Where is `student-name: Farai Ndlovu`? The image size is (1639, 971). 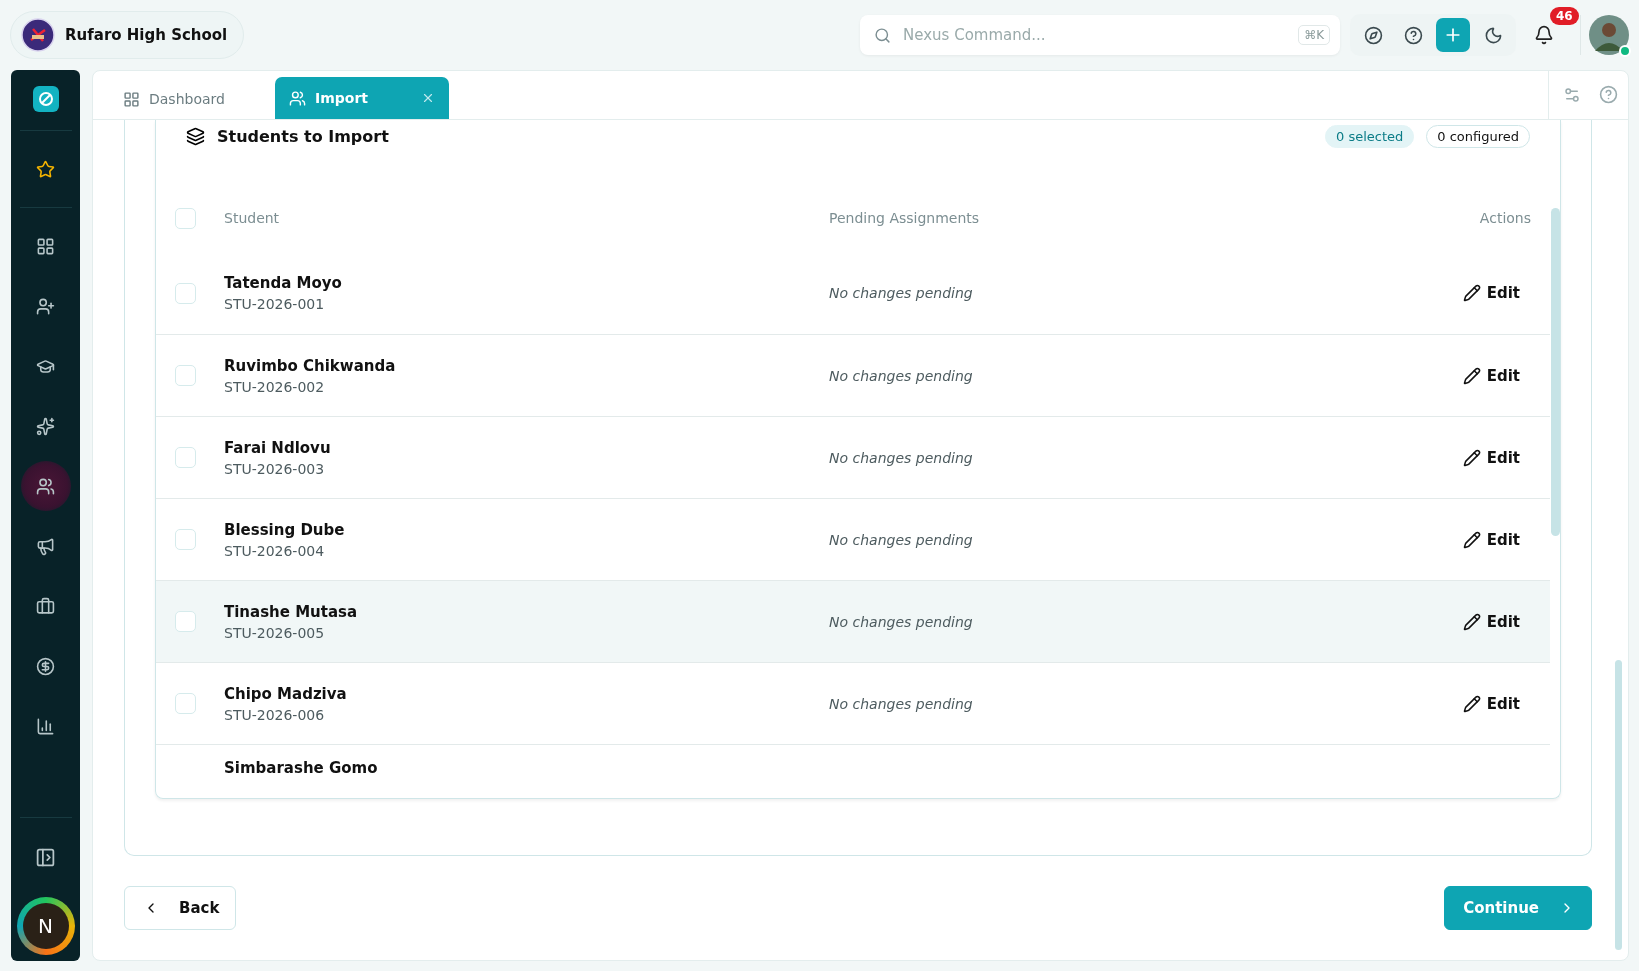 student-name: Farai Ndlovu is located at coordinates (278, 447).